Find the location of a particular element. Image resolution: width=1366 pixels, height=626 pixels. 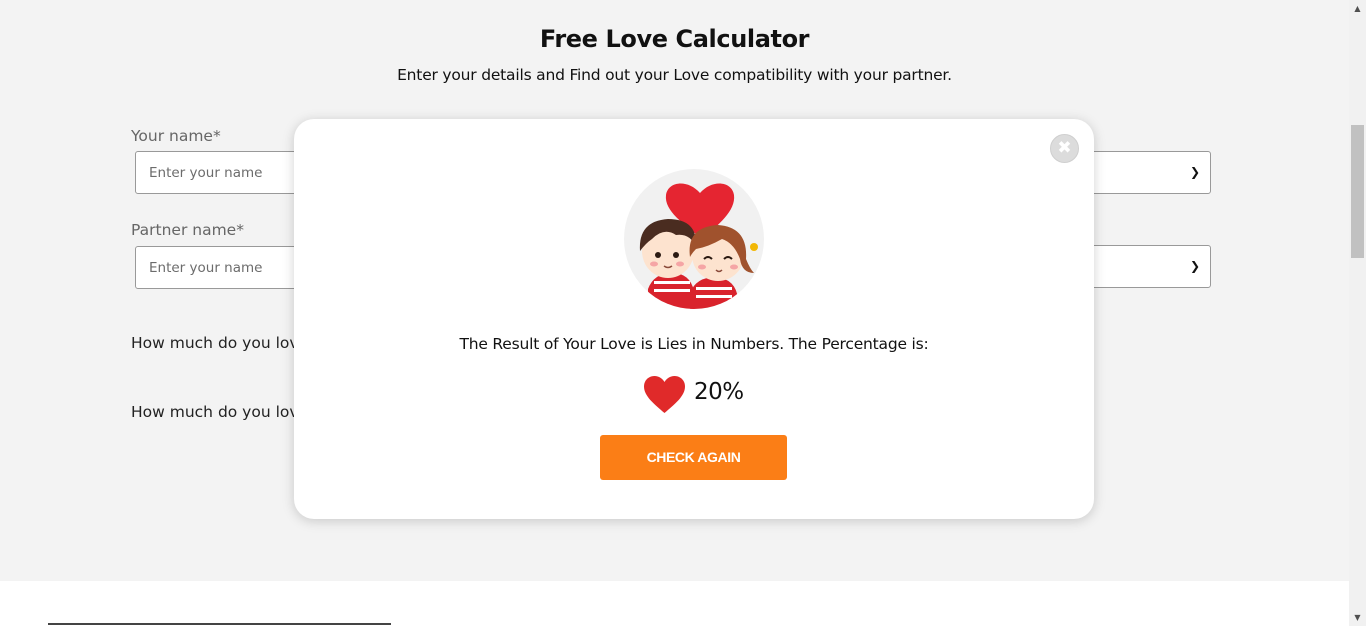

partner-name-label: Partner name* is located at coordinates (187, 230).